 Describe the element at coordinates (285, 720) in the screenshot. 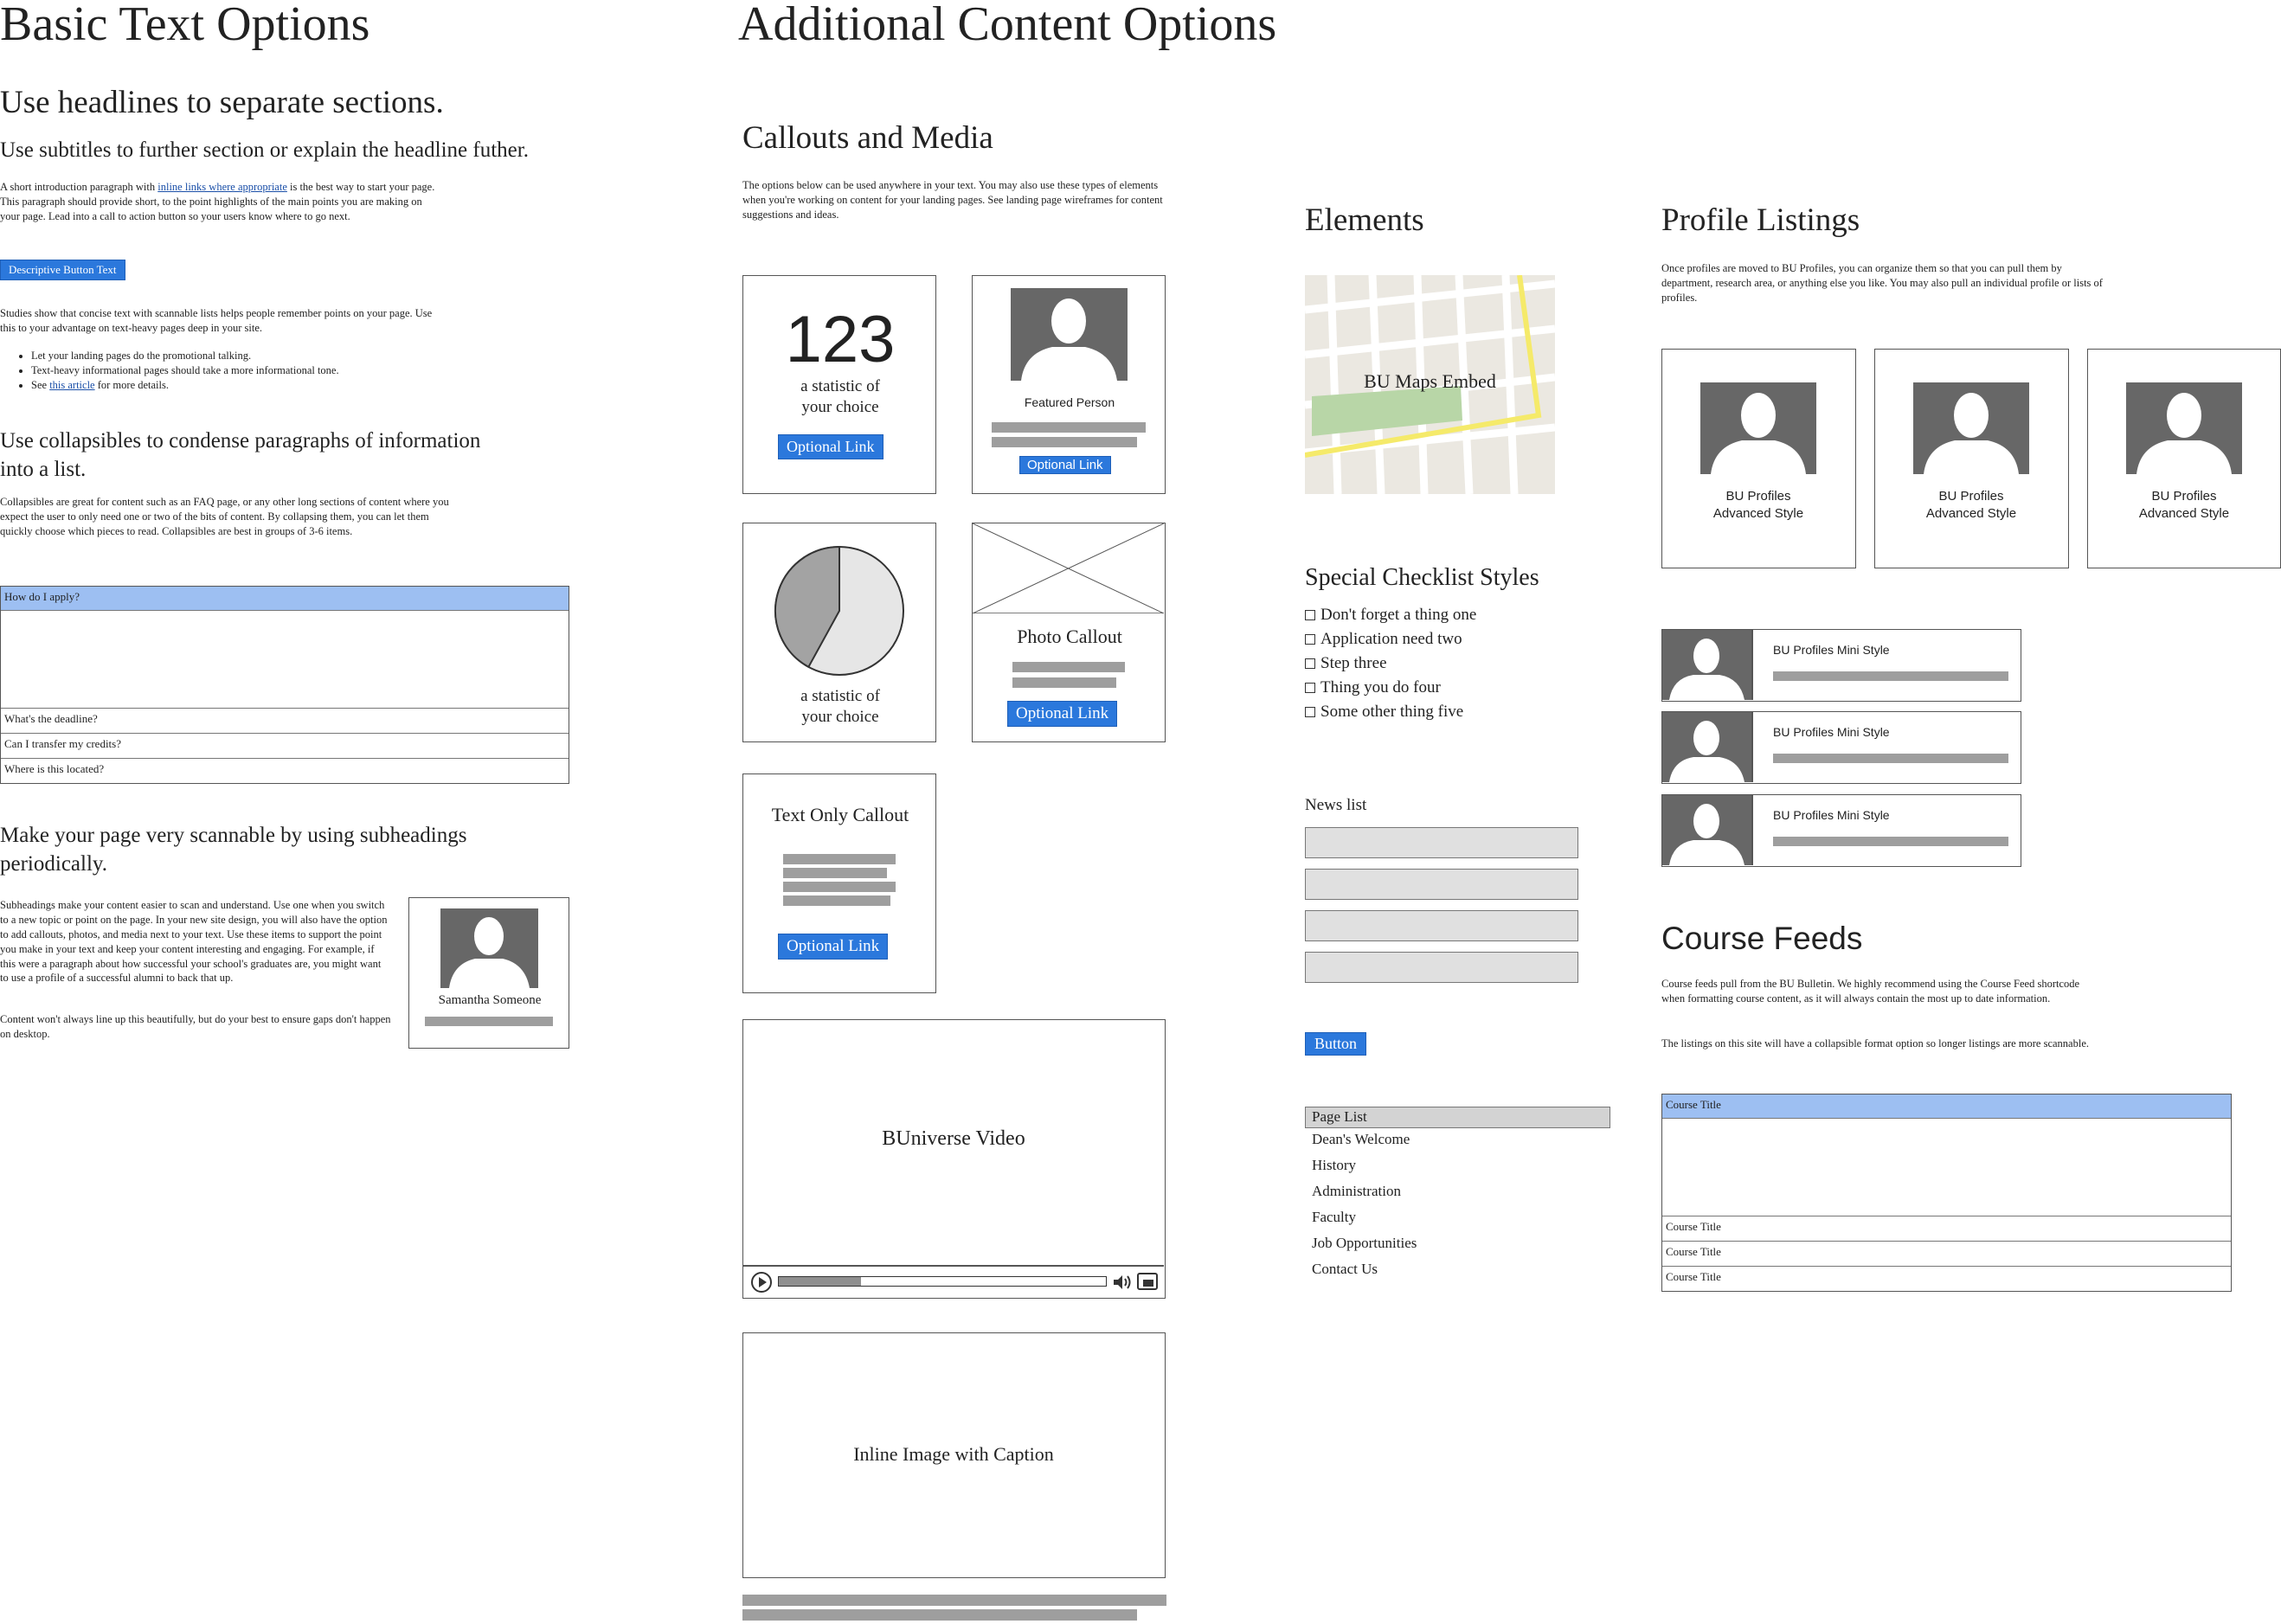

I see `accordion-item: What's the deadline?` at that location.